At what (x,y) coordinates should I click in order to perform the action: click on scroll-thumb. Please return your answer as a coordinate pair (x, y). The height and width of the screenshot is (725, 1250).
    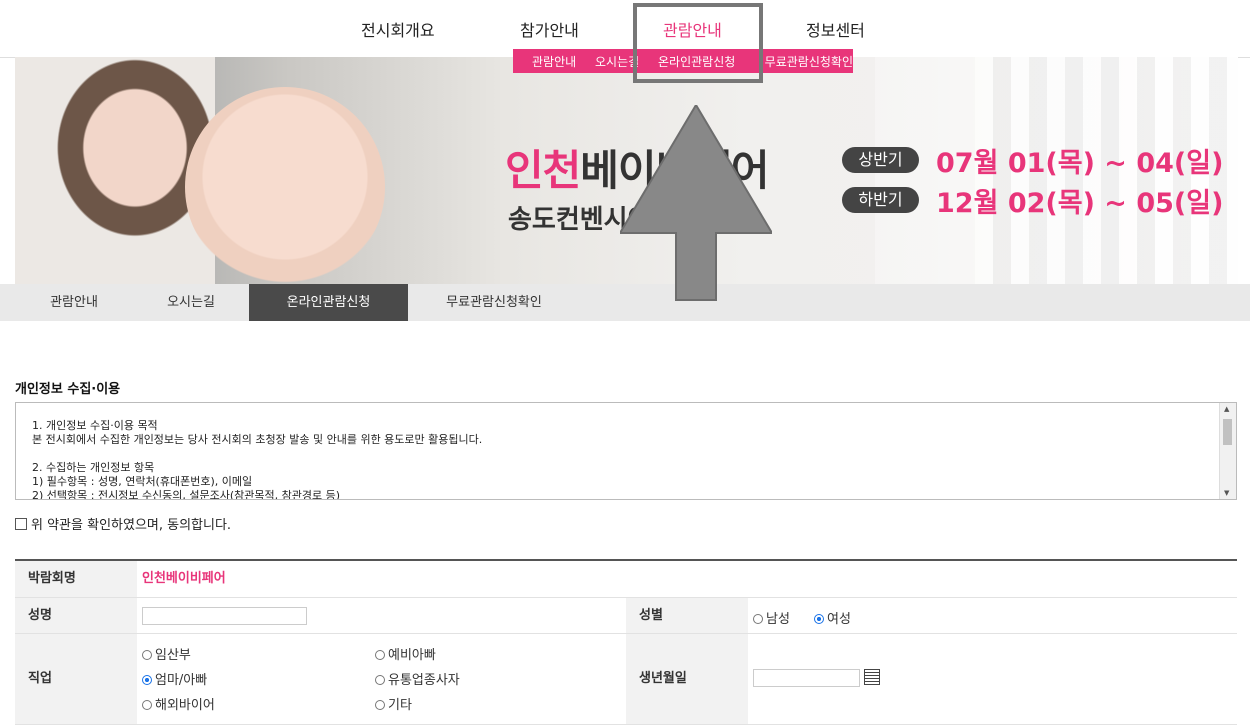
    Looking at the image, I should click on (1227, 432).